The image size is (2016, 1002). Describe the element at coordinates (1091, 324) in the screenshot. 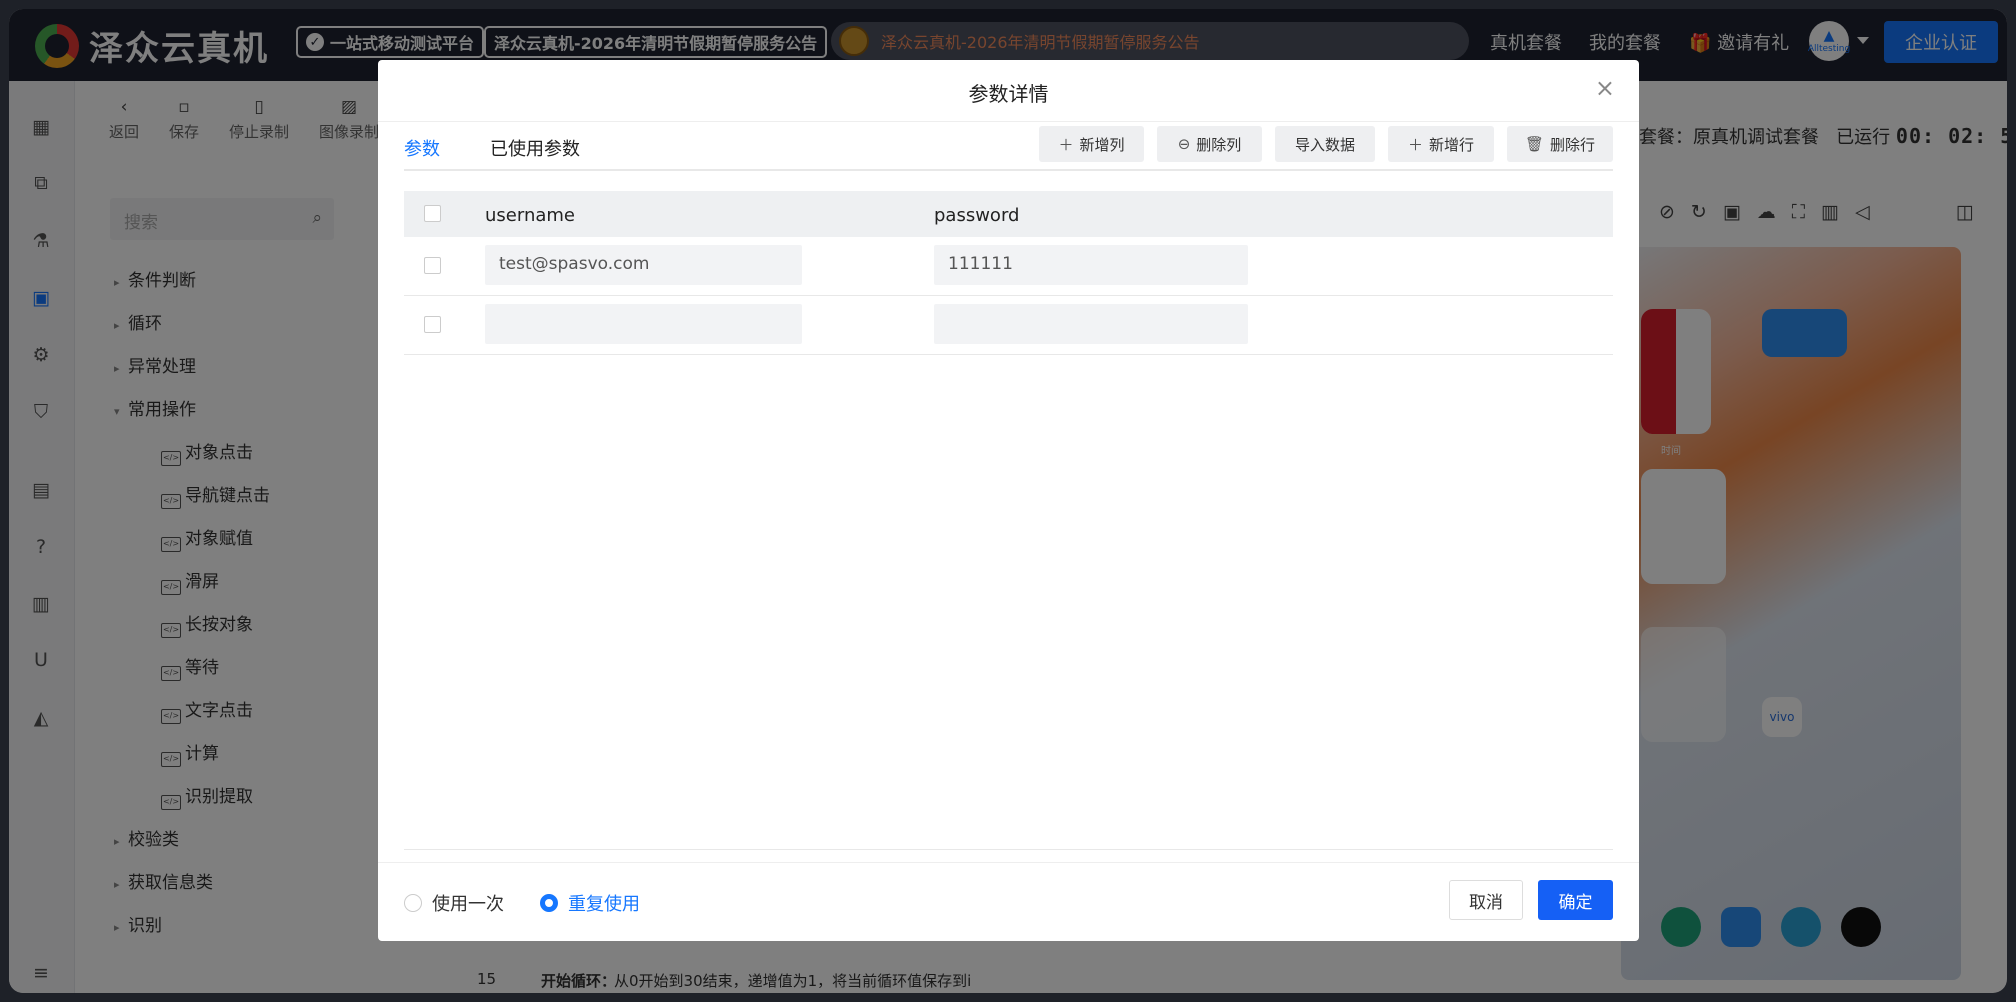

I see `password-cell-input` at that location.